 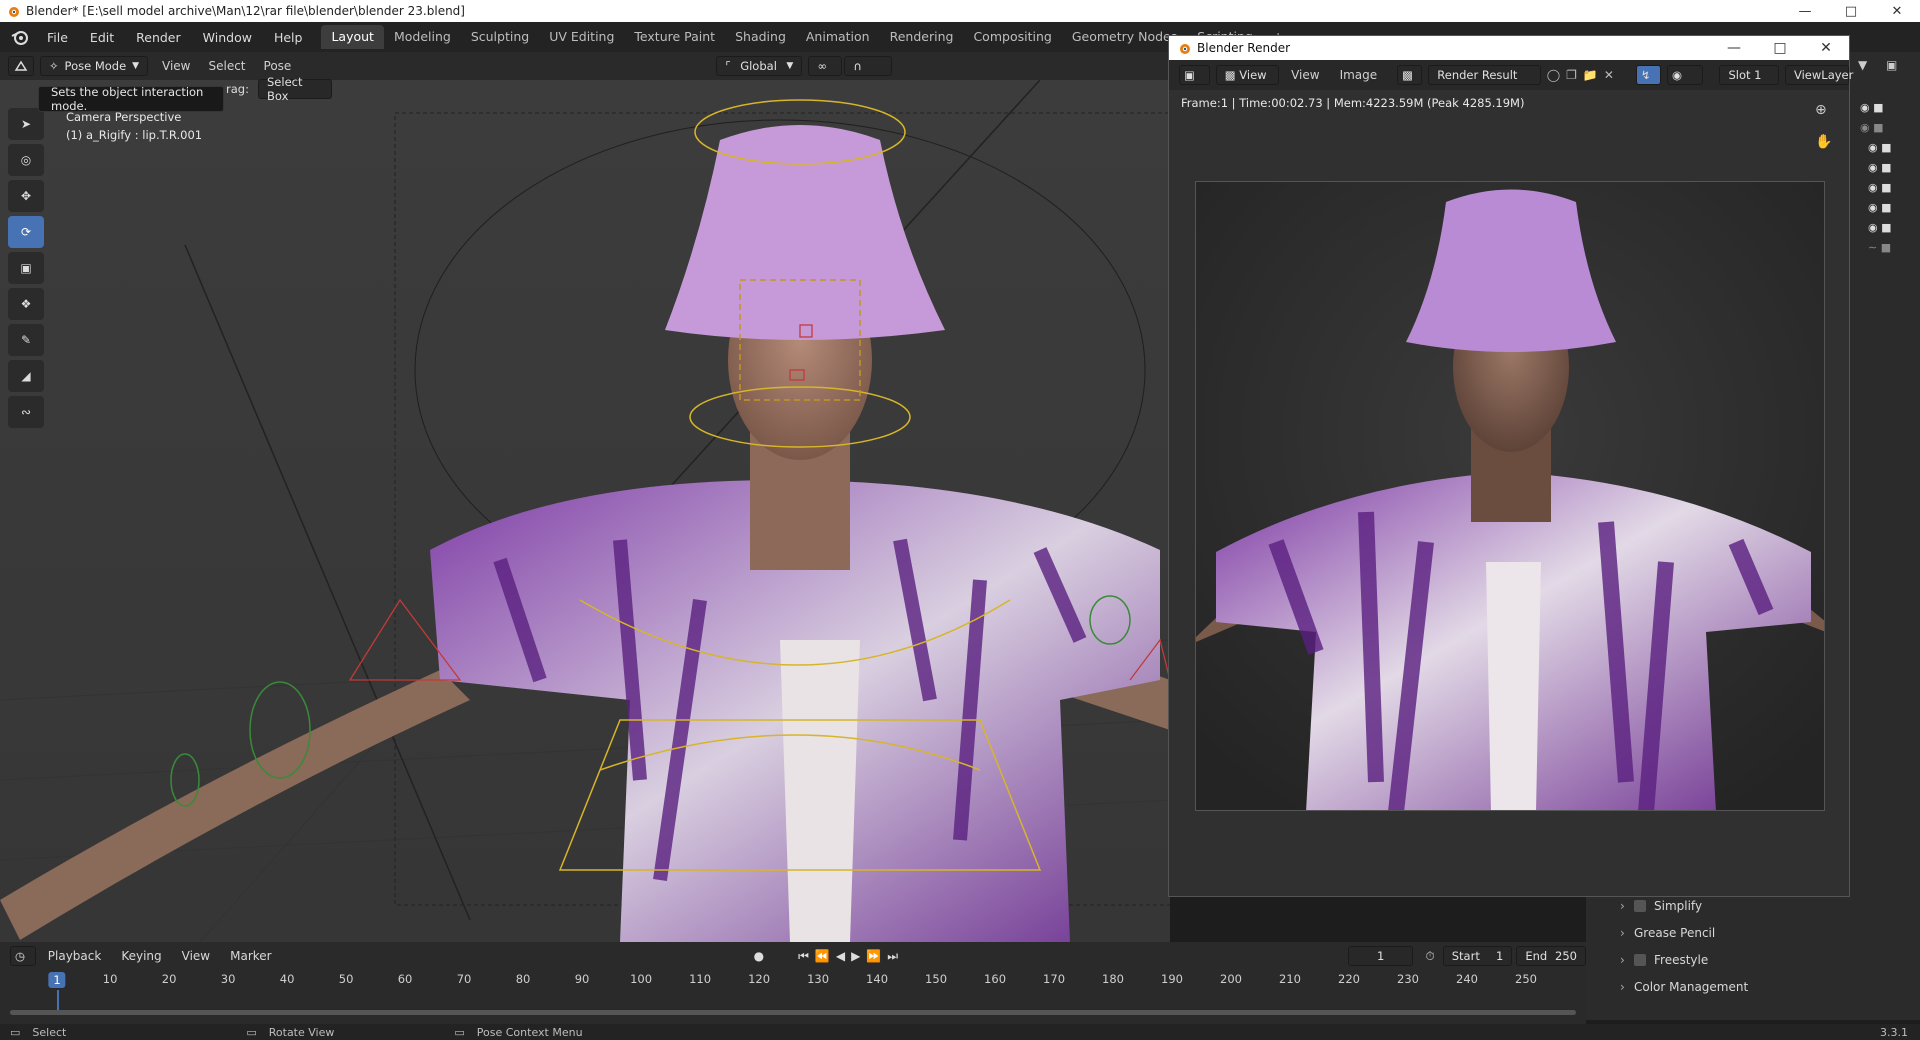 I want to click on scale-tool-button: ▣, so click(x=26, y=268).